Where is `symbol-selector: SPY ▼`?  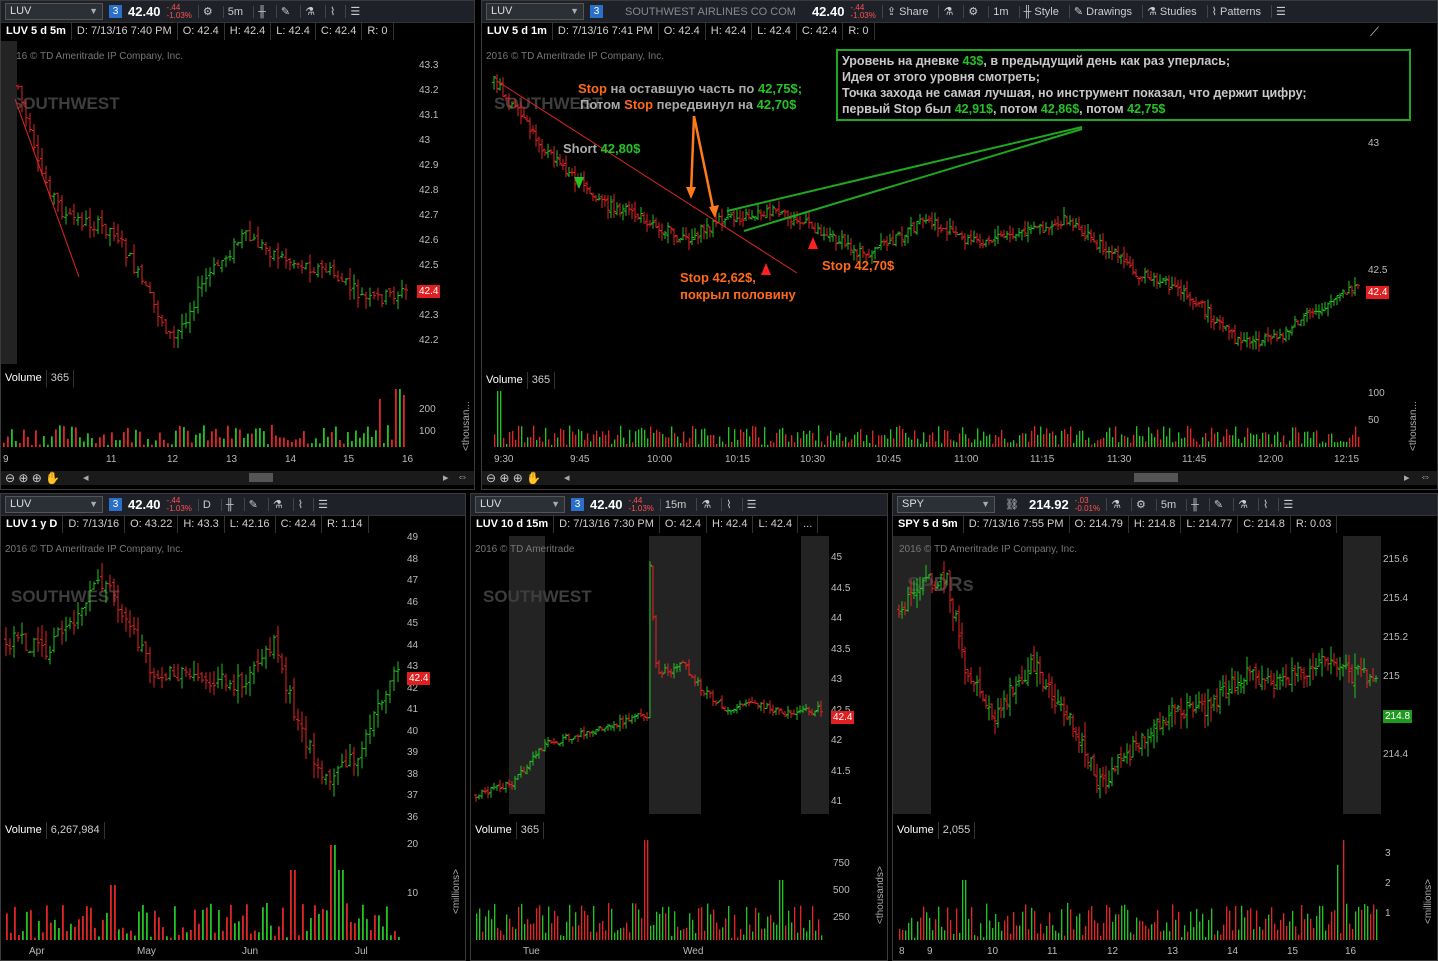
symbol-selector: SPY ▼ is located at coordinates (946, 504).